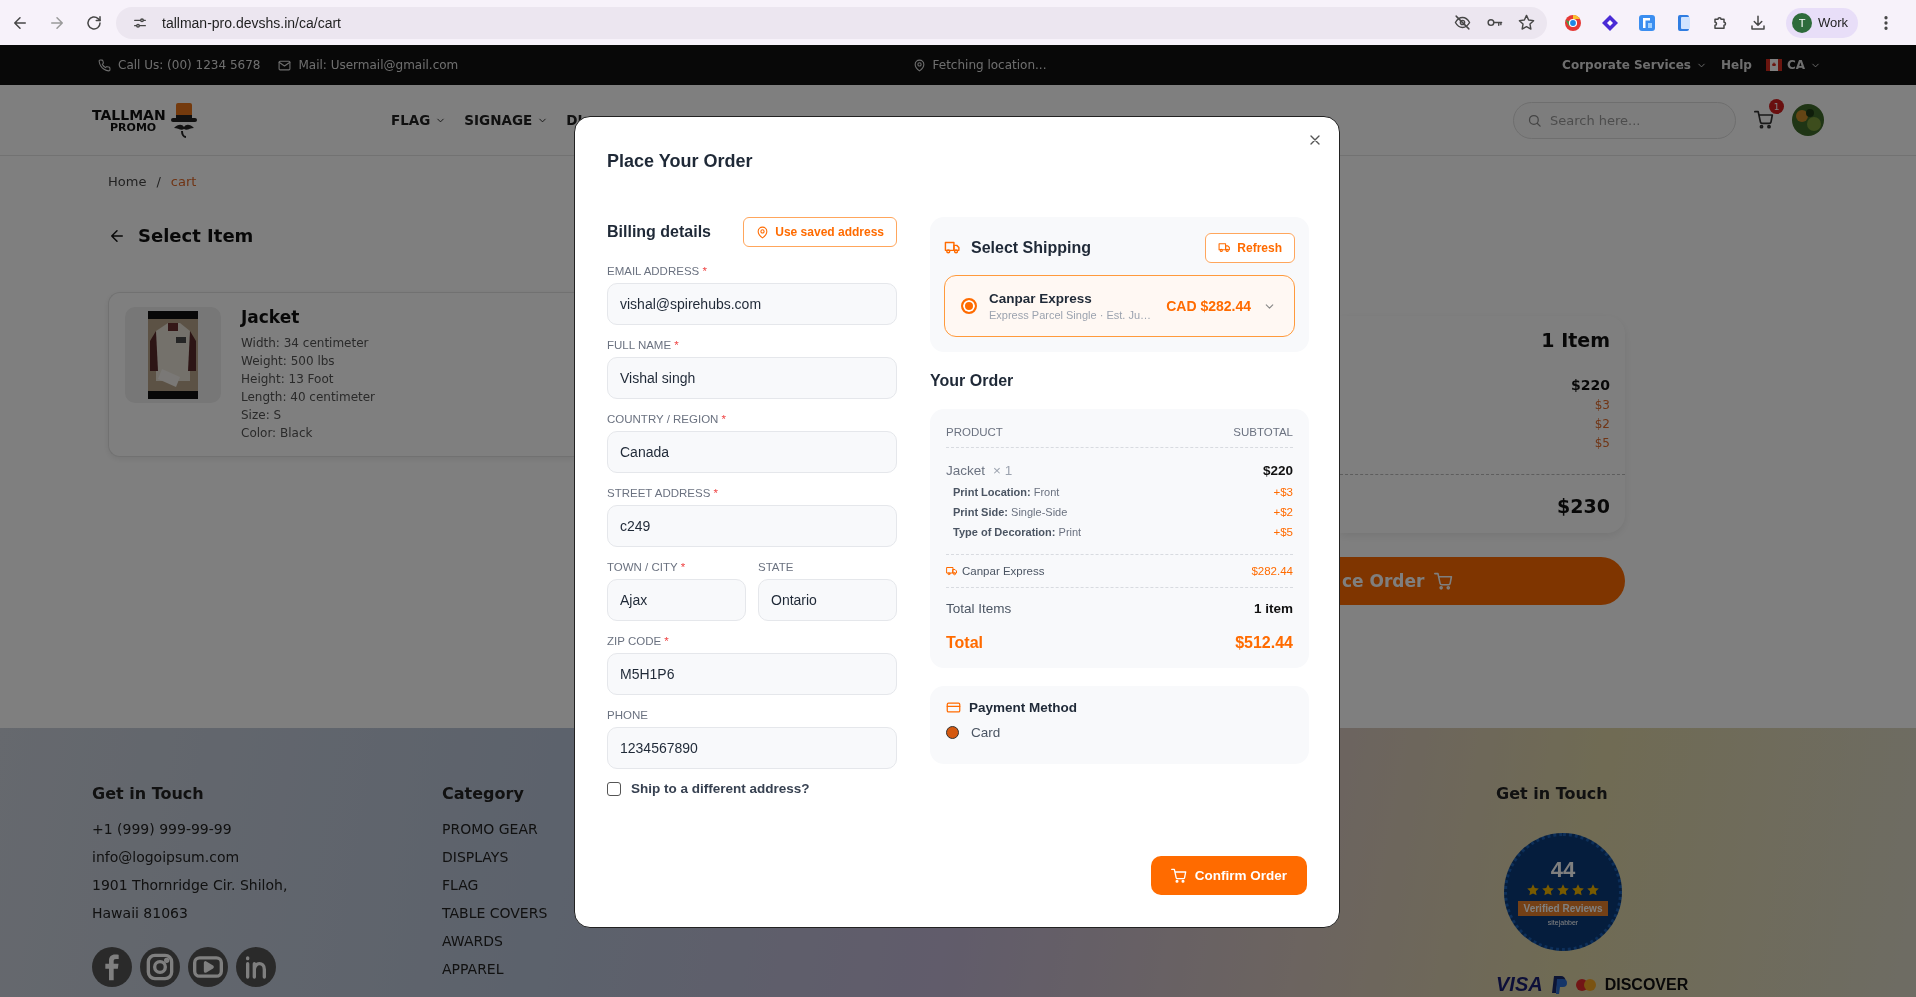  I want to click on option-text: Print Location: Front, so click(1006, 492).